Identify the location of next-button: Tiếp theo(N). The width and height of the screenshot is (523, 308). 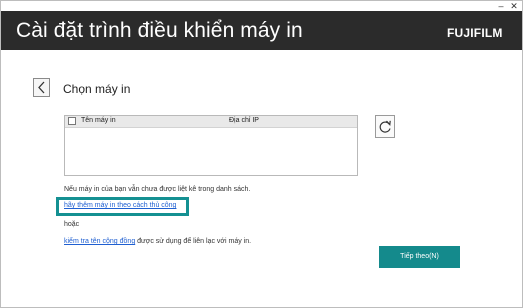
(419, 257).